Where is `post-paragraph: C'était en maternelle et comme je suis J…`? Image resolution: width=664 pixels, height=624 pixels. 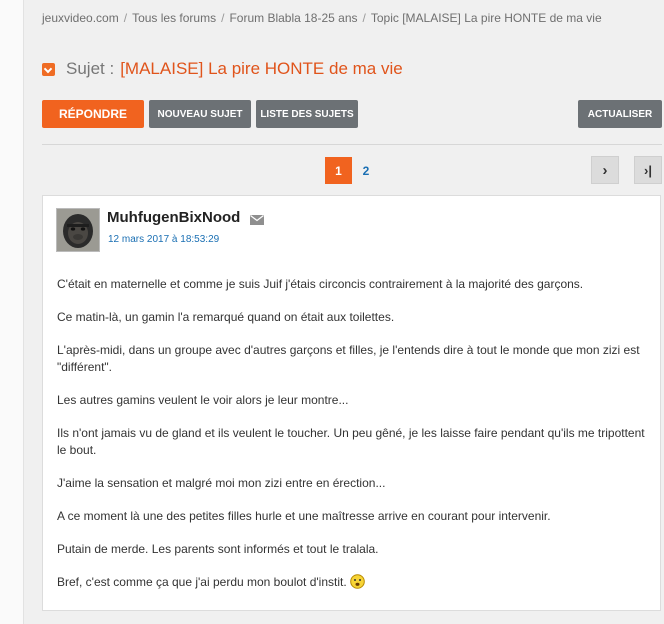 post-paragraph: C'était en maternelle et comme je suis J… is located at coordinates (320, 284).